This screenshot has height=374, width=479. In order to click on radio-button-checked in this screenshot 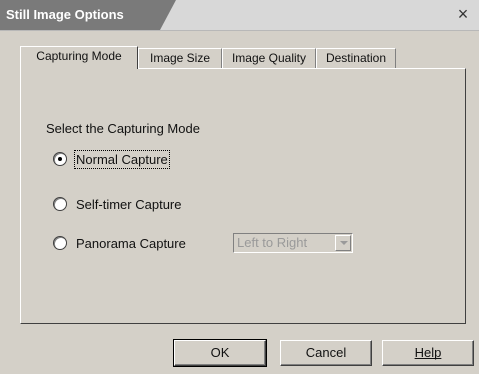, I will do `click(60, 159)`.